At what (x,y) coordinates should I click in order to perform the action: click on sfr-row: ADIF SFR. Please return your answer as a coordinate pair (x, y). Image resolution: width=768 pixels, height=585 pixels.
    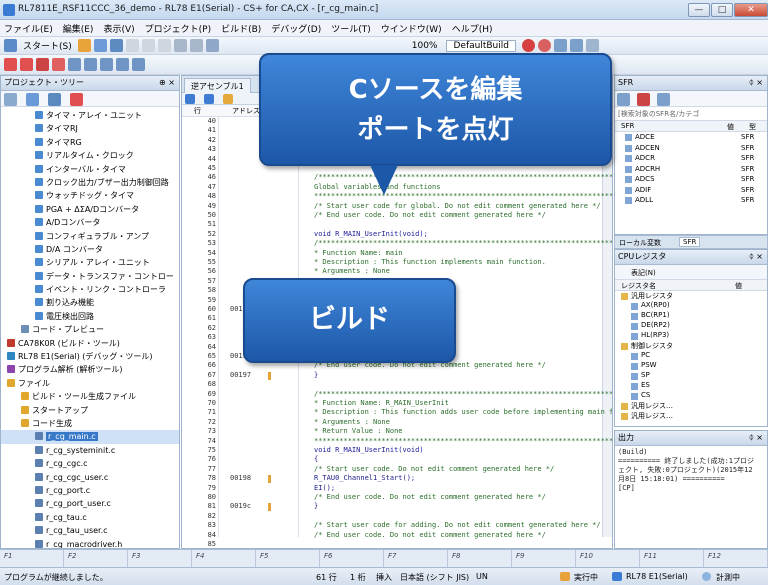
    Looking at the image, I should click on (691, 190).